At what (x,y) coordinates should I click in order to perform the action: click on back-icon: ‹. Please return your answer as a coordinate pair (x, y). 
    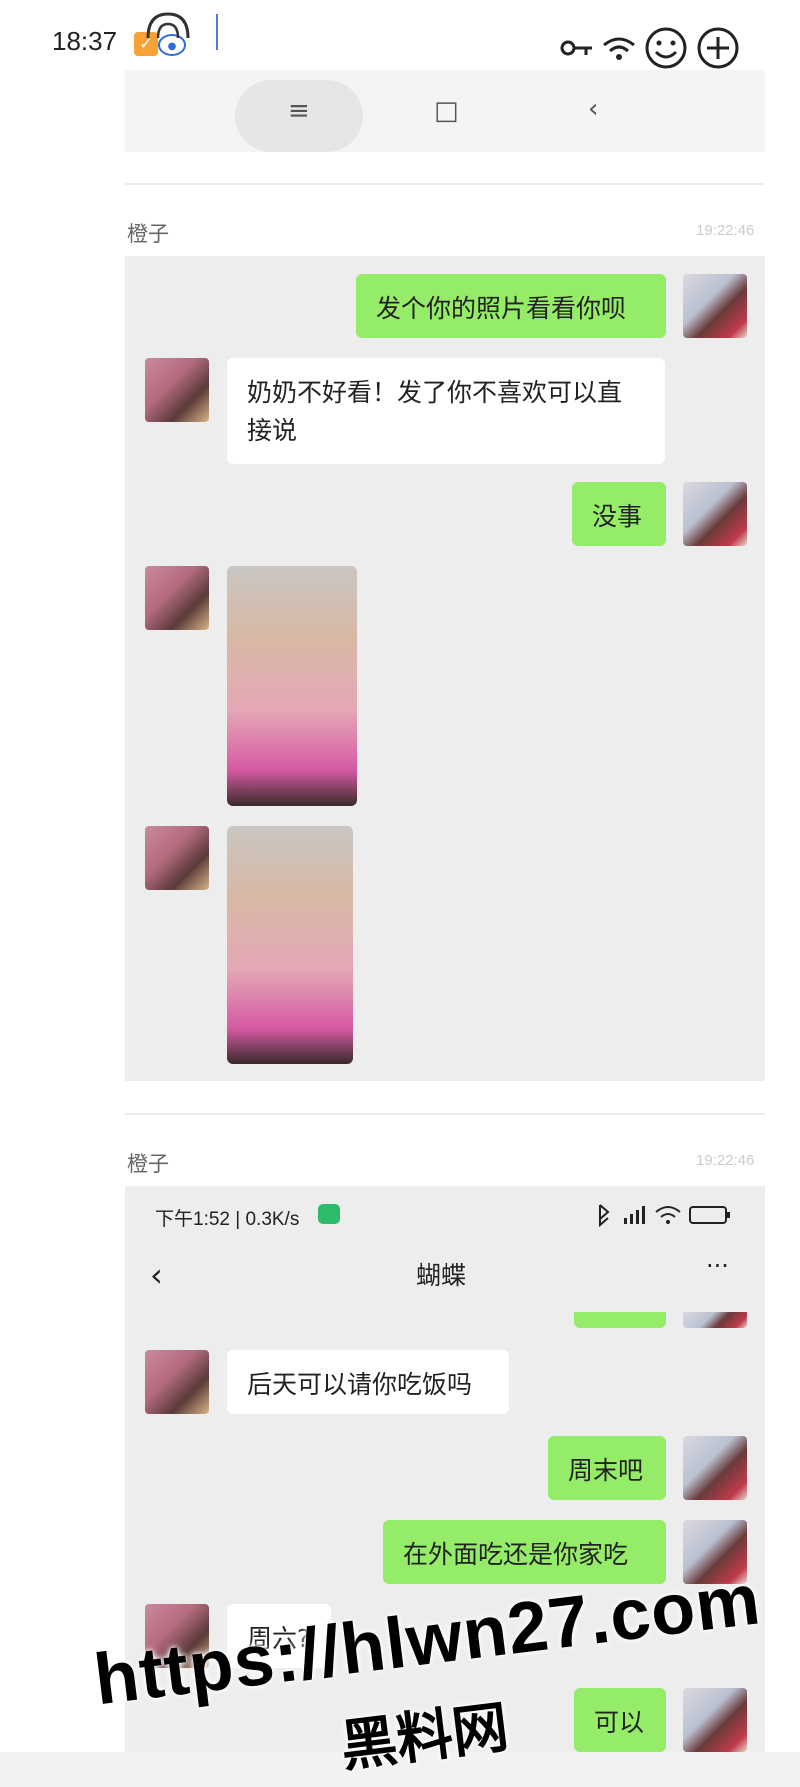
    Looking at the image, I should click on (593, 109).